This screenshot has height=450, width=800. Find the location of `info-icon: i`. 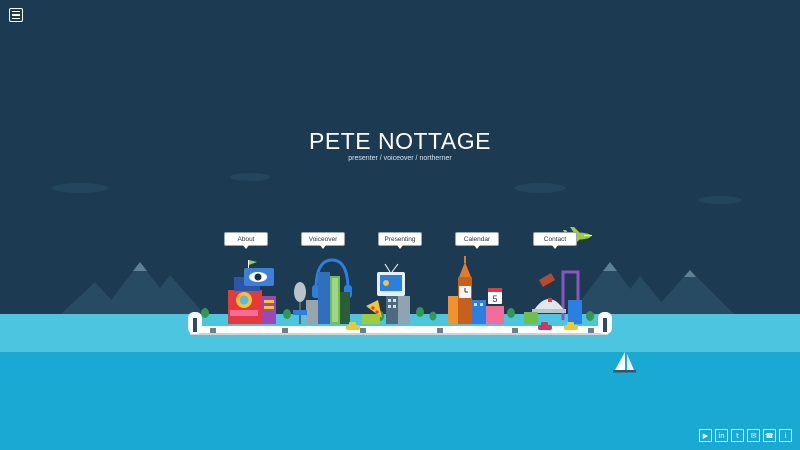

info-icon: i is located at coordinates (785, 435).